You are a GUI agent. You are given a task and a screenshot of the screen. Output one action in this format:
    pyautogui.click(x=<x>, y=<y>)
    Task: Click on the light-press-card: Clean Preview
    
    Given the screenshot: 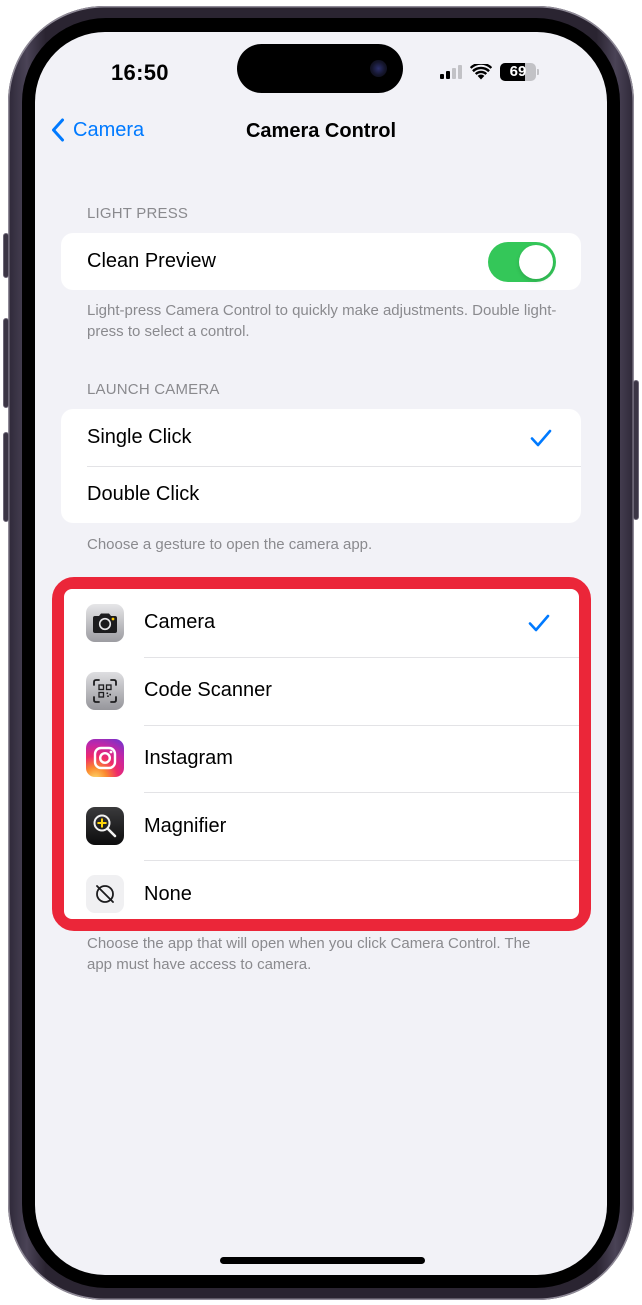 What is the action you would take?
    pyautogui.click(x=321, y=261)
    